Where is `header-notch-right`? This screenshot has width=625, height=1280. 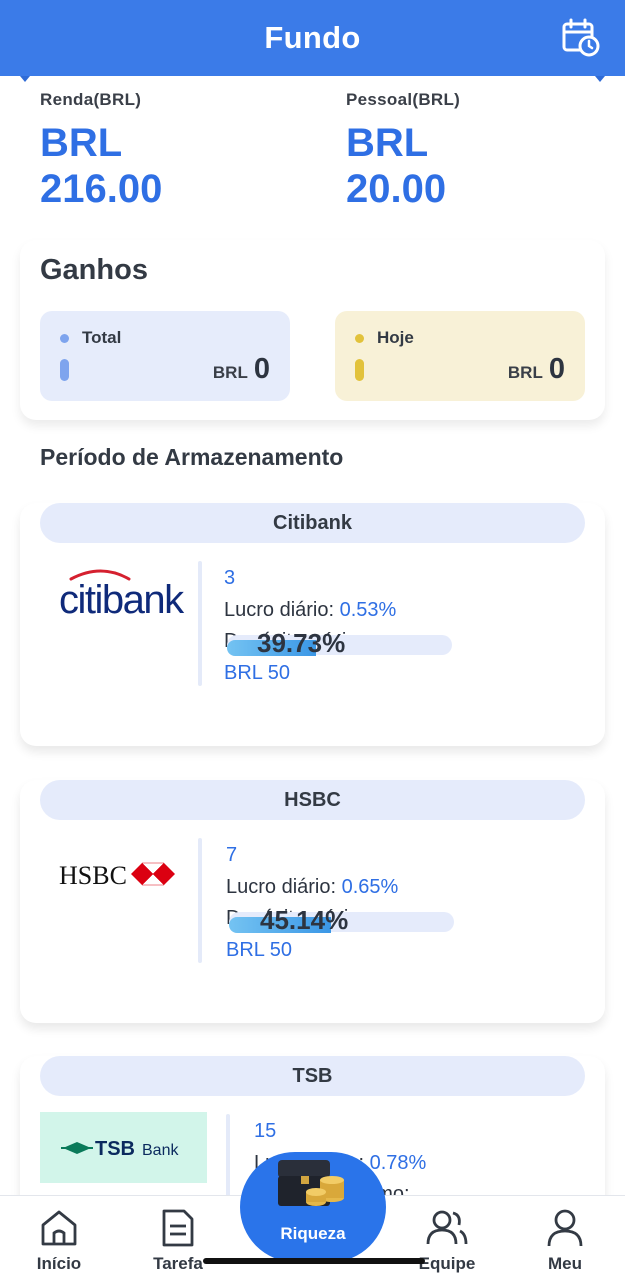 header-notch-right is located at coordinates (600, 79).